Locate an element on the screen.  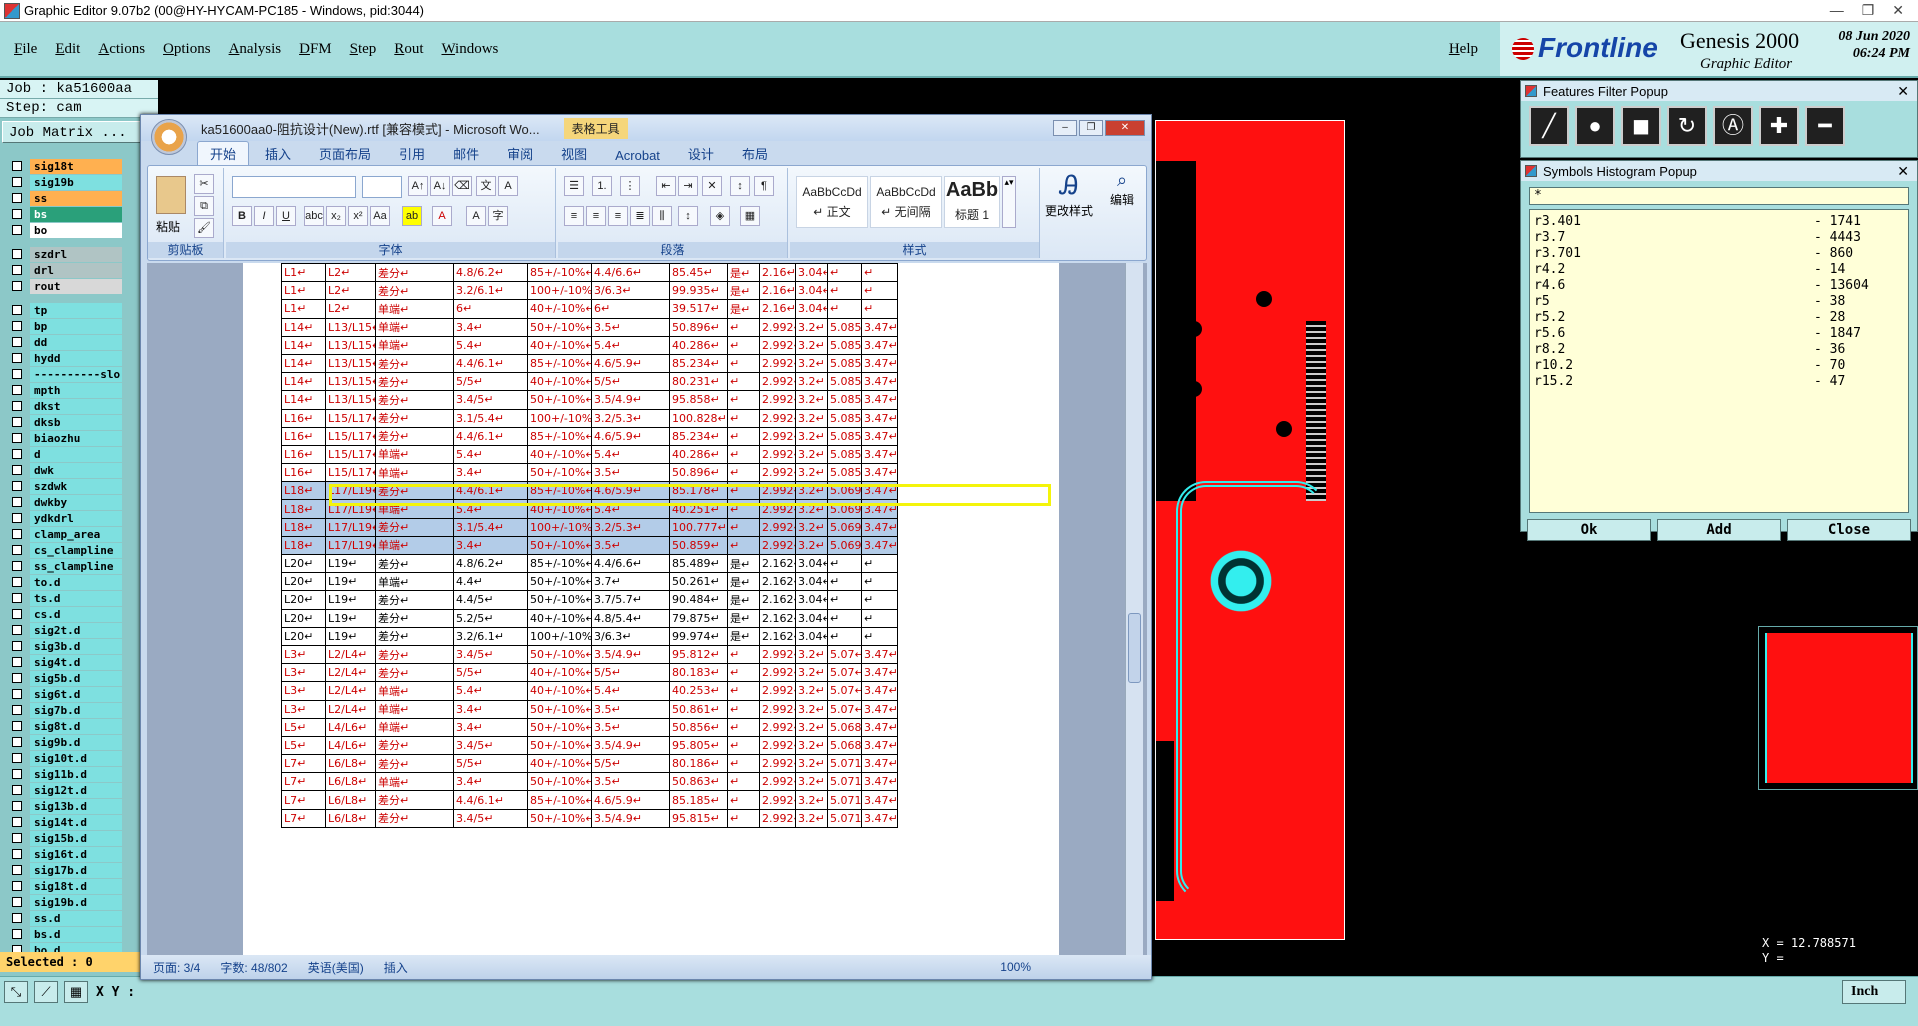
text-tool-icon: Ⓐ is located at coordinates (1733, 126).